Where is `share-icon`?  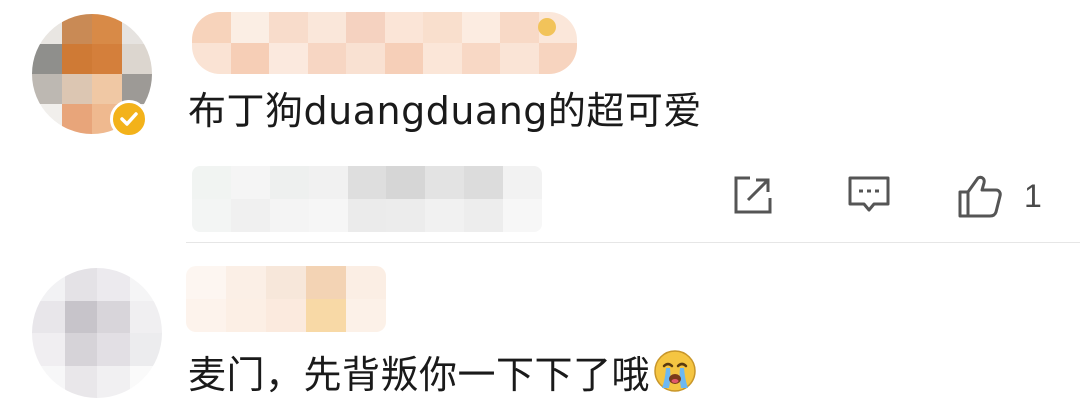 share-icon is located at coordinates (753, 195).